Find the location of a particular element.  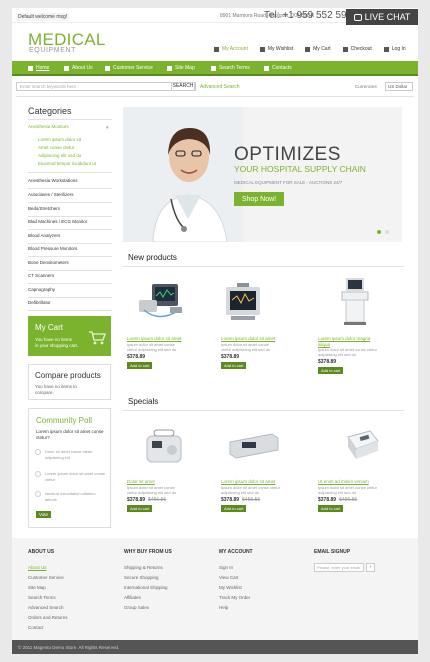

footer-link: Sign In is located at coordinates (226, 567).